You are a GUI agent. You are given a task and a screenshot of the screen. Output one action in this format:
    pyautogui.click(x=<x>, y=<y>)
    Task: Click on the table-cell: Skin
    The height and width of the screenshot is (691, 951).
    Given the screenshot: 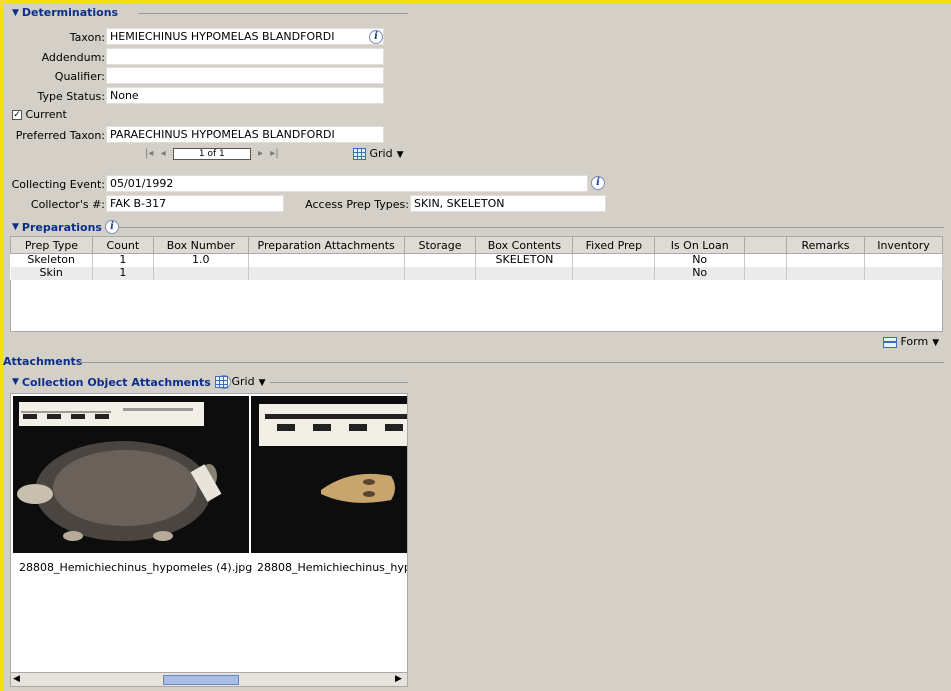 What is the action you would take?
    pyautogui.click(x=51, y=273)
    